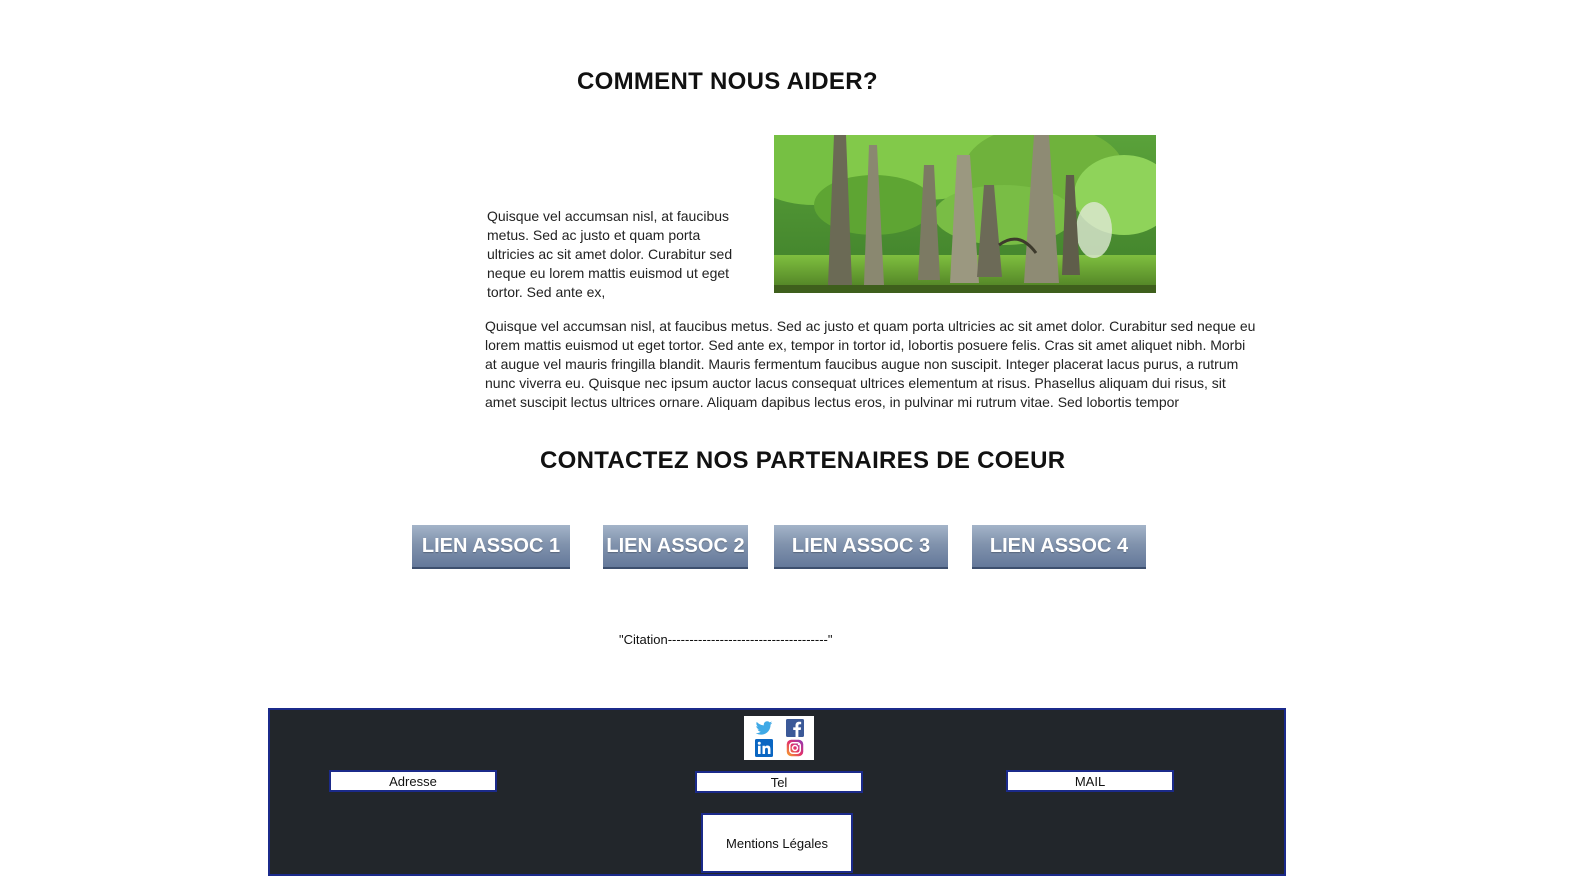  I want to click on linkedin-icon, so click(763, 748).